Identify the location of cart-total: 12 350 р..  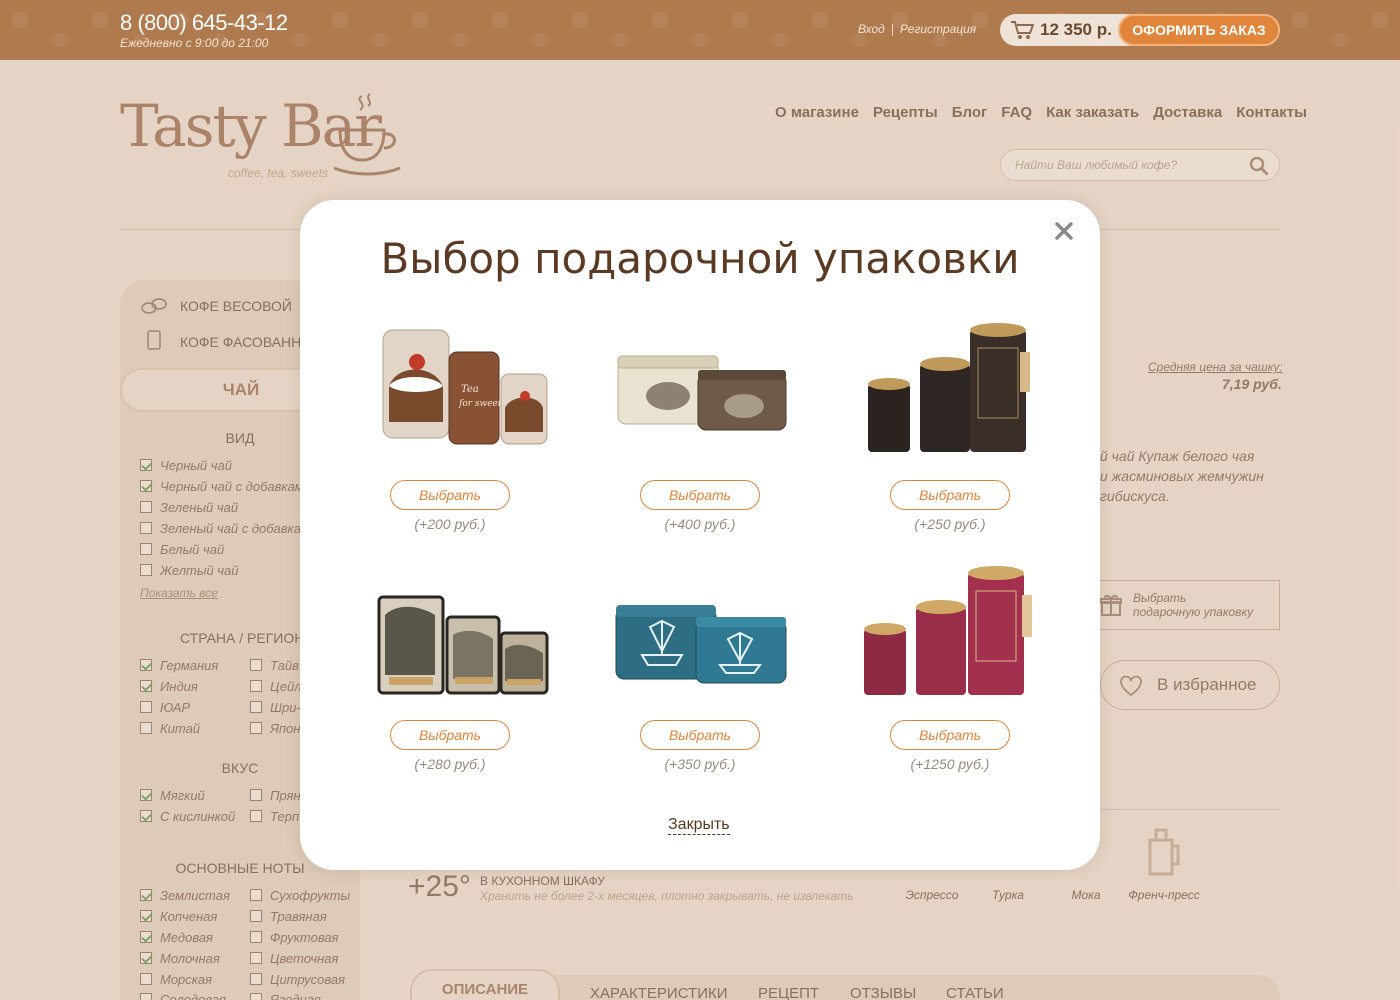
(1076, 29).